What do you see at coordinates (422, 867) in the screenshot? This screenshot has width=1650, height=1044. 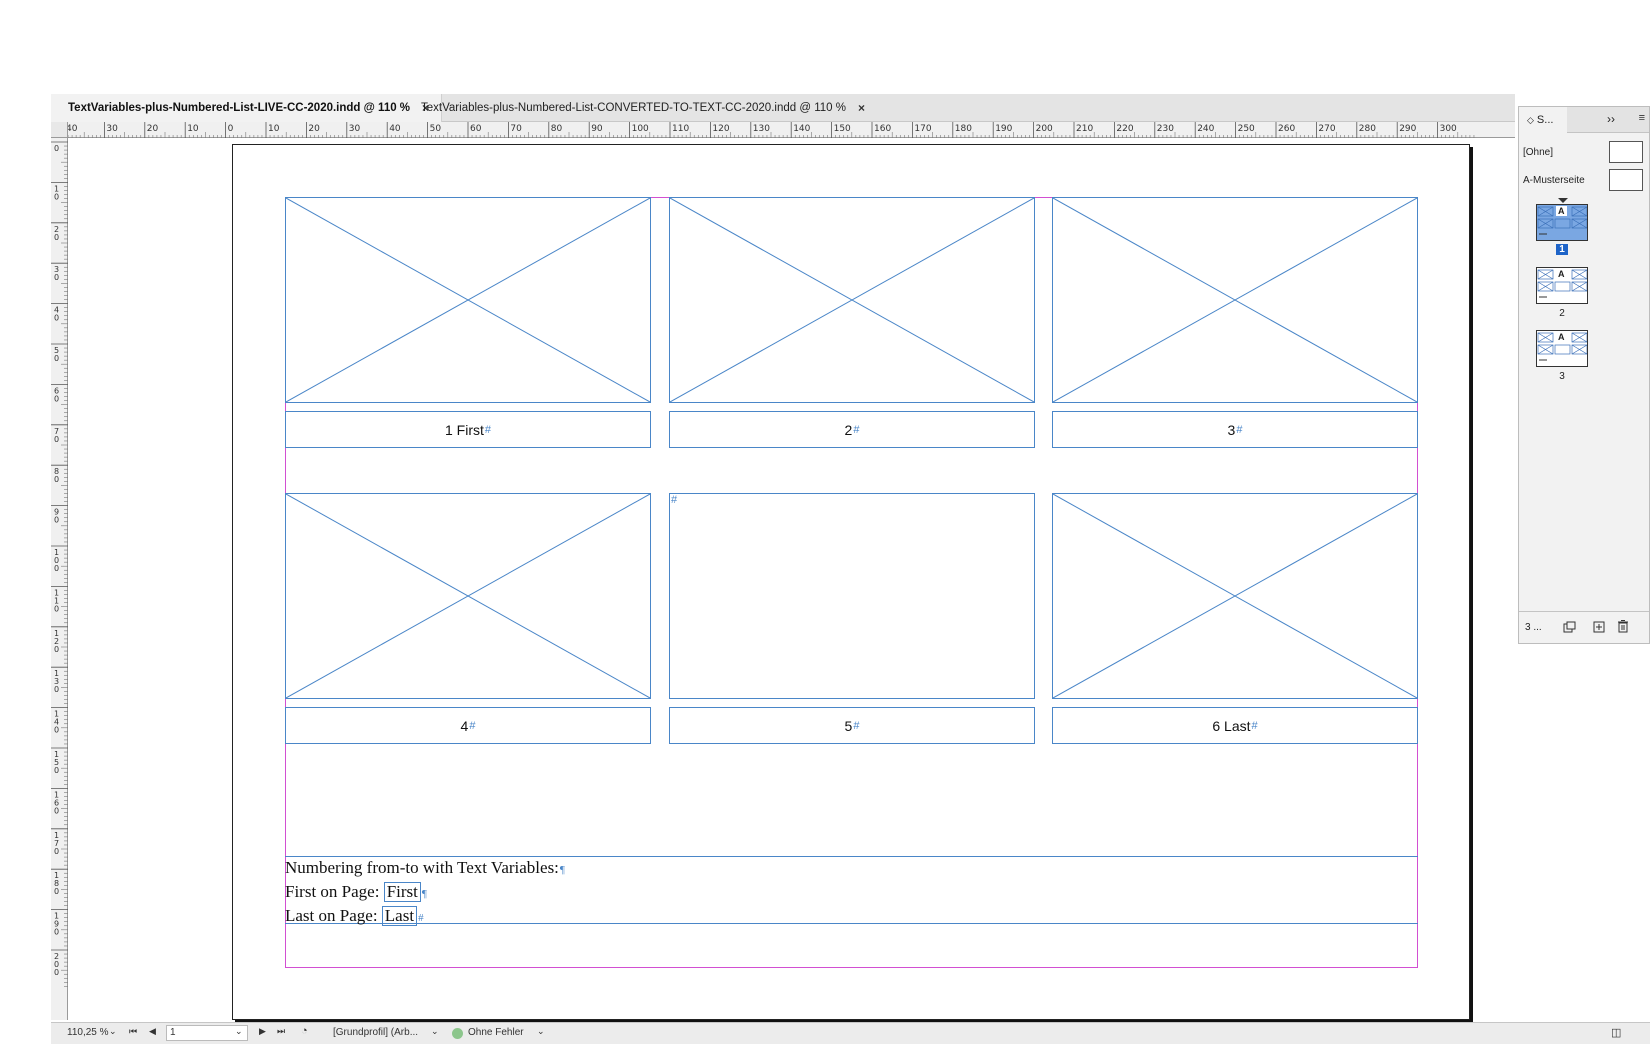 I see `heading-text: Numbering from-to with Text Variables:` at bounding box center [422, 867].